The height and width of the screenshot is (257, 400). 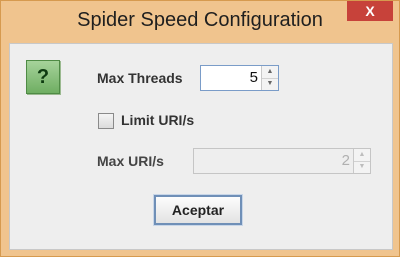 What do you see at coordinates (140, 78) in the screenshot?
I see `max-threads-label: Max Threads` at bounding box center [140, 78].